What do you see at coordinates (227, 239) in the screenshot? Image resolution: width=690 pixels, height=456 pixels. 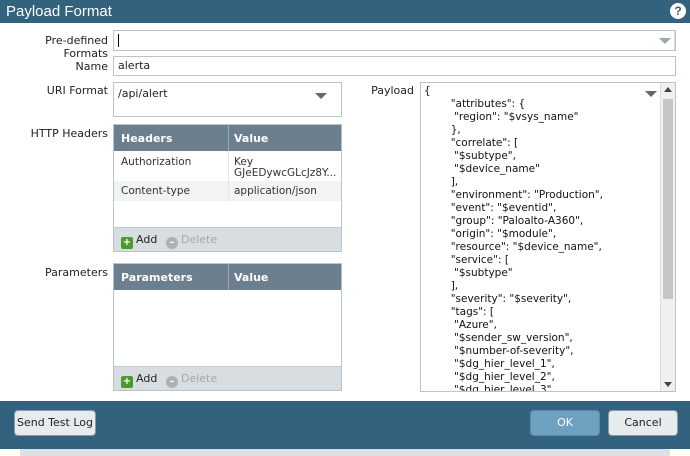 I see `http-headers-toolbar: + Add – Delete` at bounding box center [227, 239].